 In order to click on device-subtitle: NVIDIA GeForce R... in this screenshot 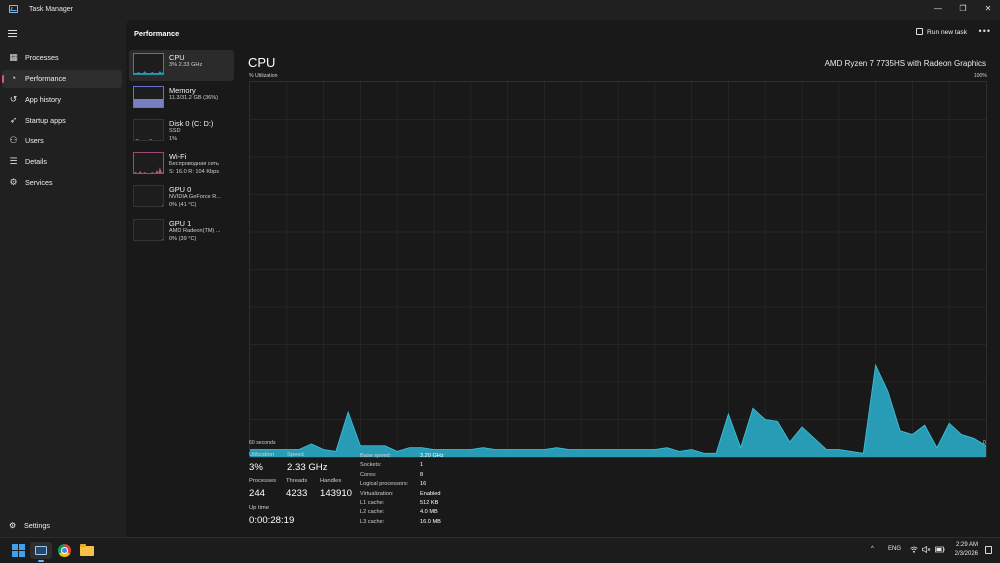, I will do `click(195, 197)`.